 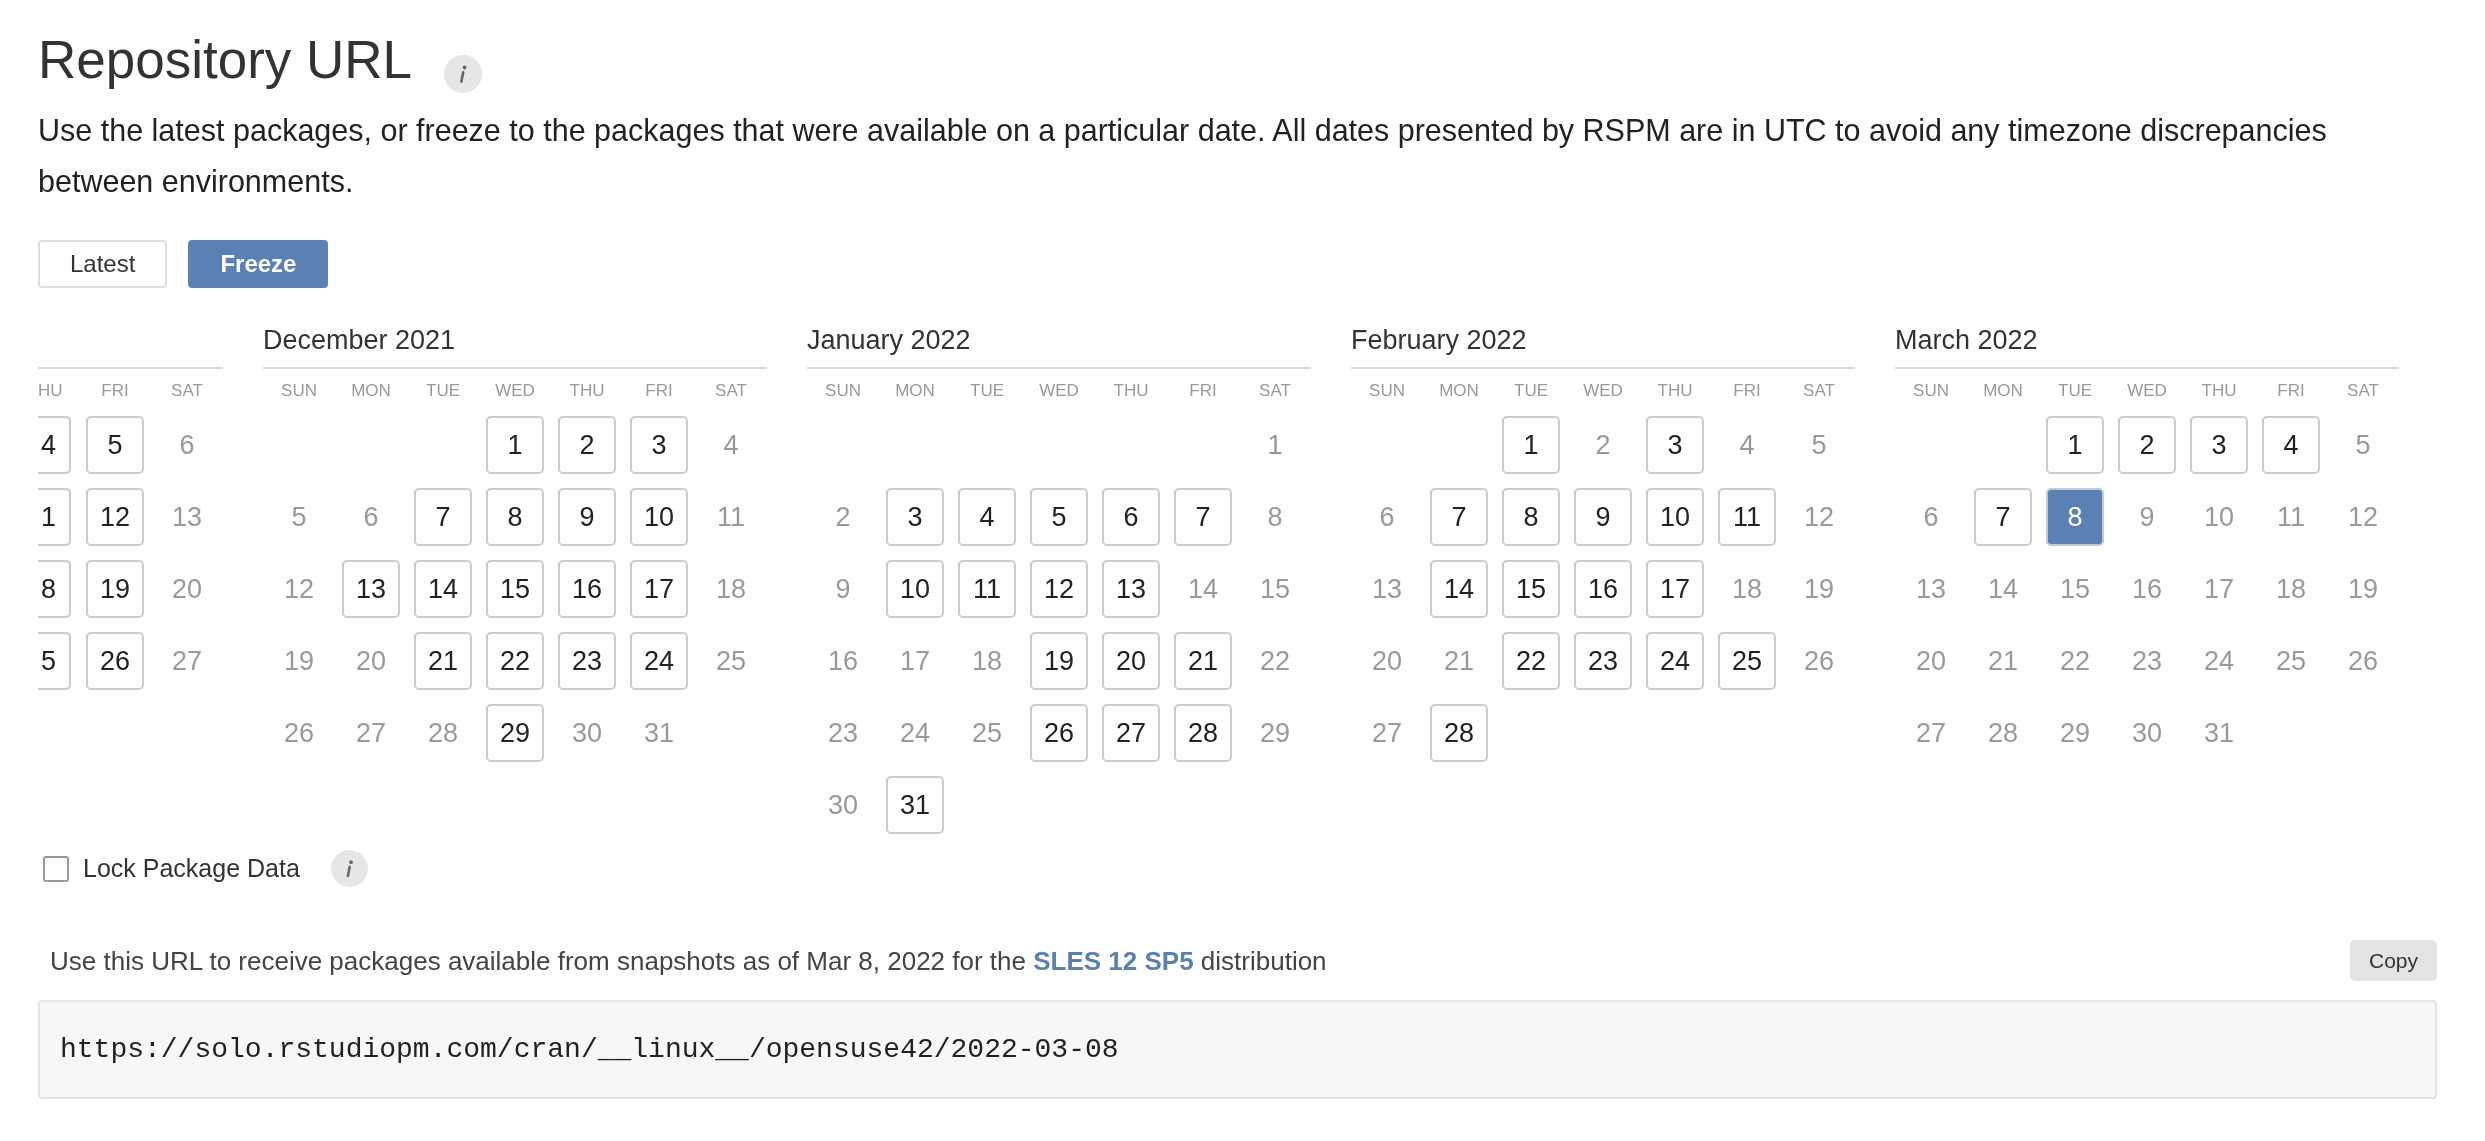 What do you see at coordinates (1274, 733) in the screenshot?
I see `day-number: 29` at bounding box center [1274, 733].